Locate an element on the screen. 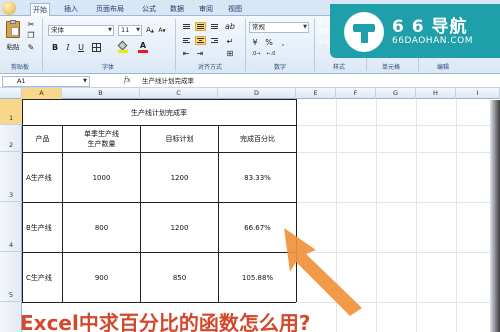 This screenshot has width=500, height=332. align-bottom-icon is located at coordinates (214, 26).